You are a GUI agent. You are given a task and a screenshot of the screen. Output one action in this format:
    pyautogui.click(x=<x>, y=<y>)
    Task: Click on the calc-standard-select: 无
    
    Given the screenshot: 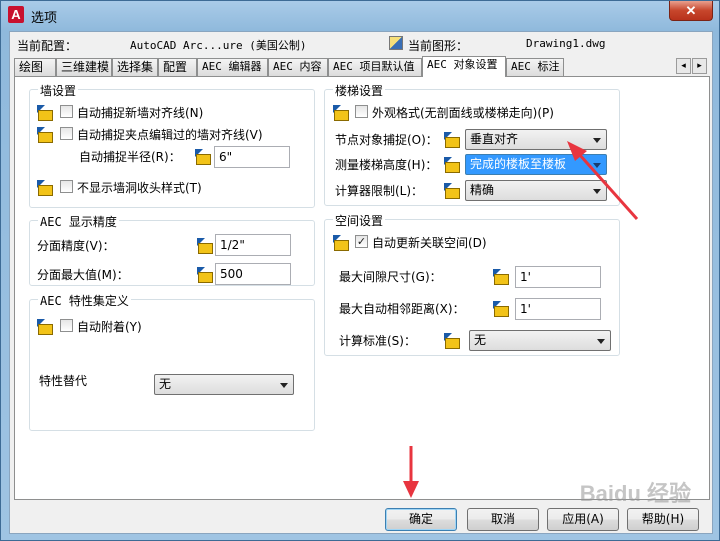 What is the action you would take?
    pyautogui.click(x=540, y=340)
    